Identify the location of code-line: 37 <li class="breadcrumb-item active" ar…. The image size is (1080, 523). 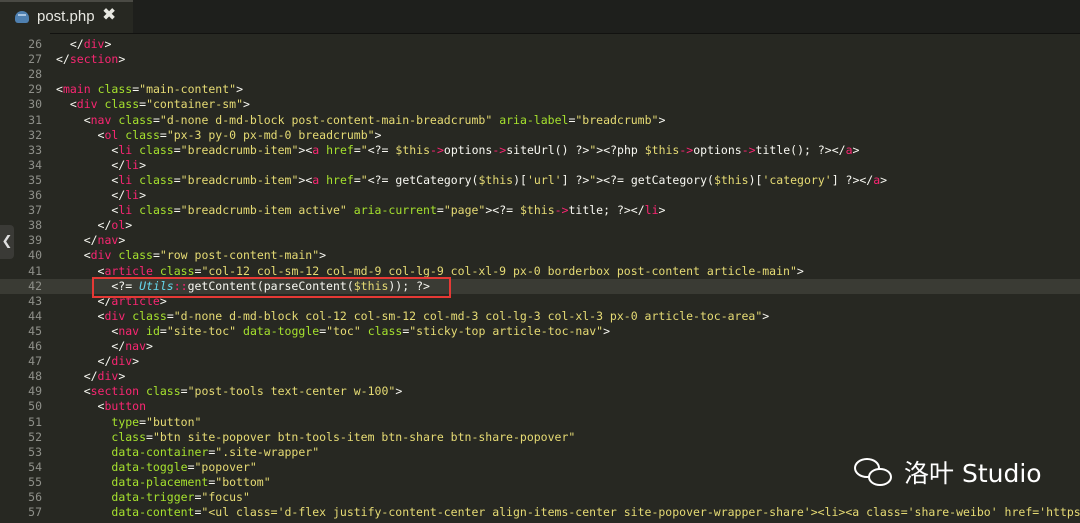
(540, 210).